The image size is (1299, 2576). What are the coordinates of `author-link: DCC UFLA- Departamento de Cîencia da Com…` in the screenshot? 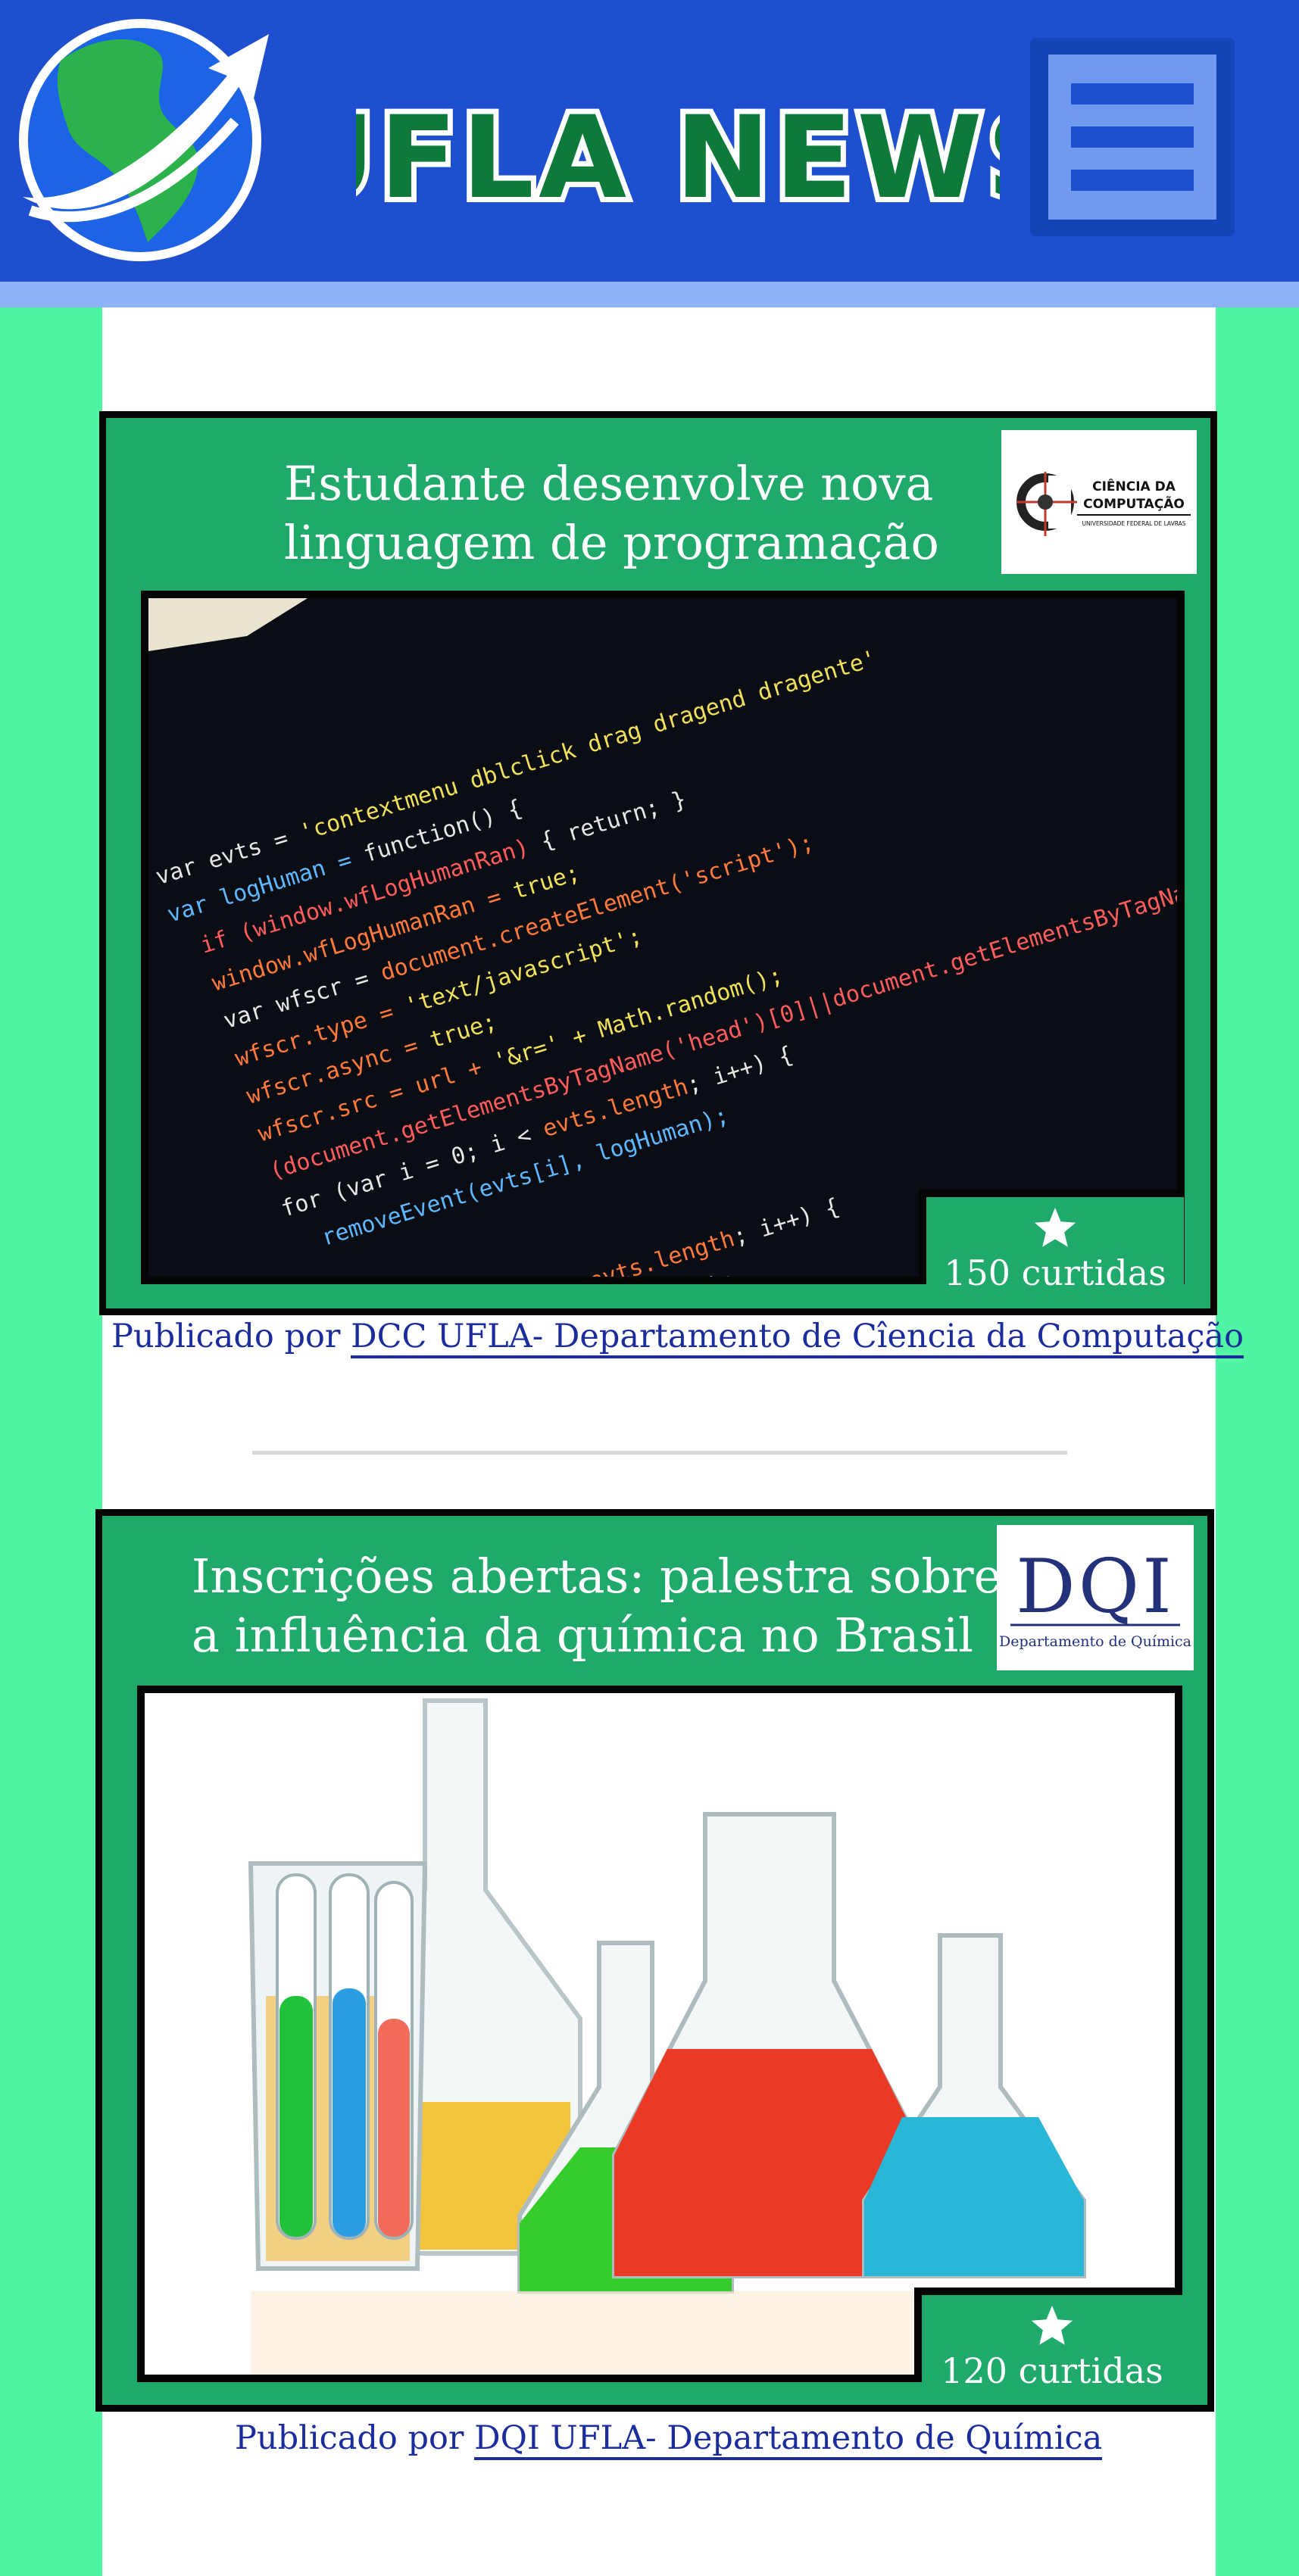 It's located at (797, 1338).